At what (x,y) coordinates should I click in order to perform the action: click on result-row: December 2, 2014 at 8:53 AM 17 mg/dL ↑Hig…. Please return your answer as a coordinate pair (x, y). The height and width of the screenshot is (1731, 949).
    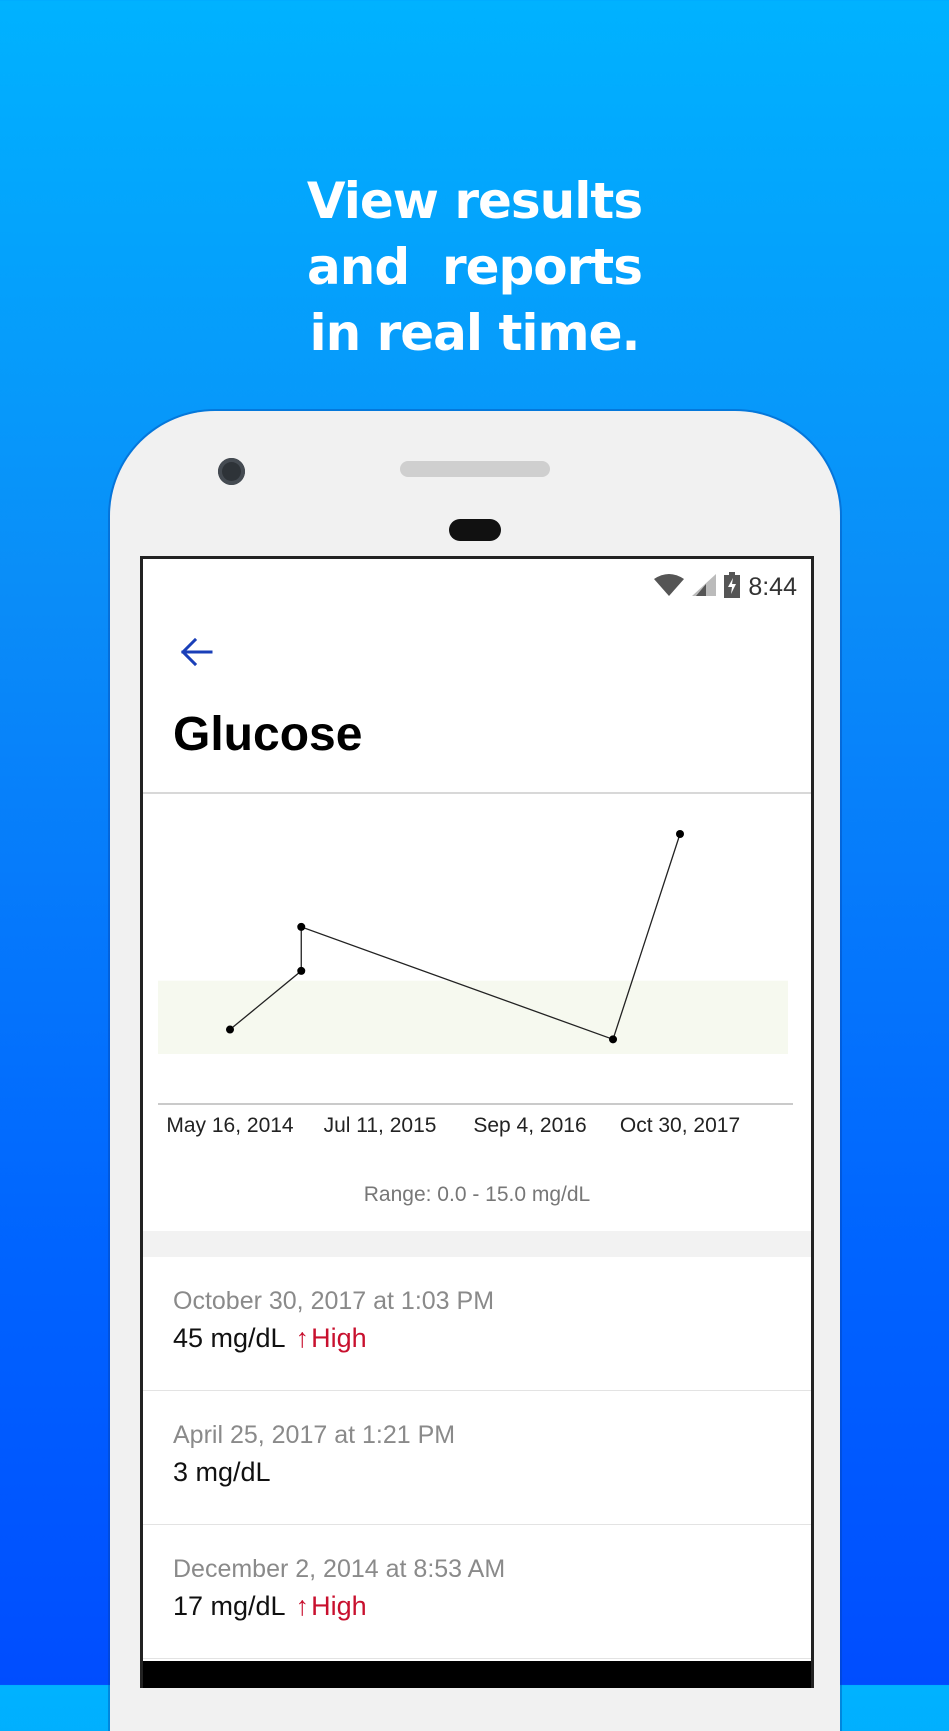
    Looking at the image, I should click on (477, 1592).